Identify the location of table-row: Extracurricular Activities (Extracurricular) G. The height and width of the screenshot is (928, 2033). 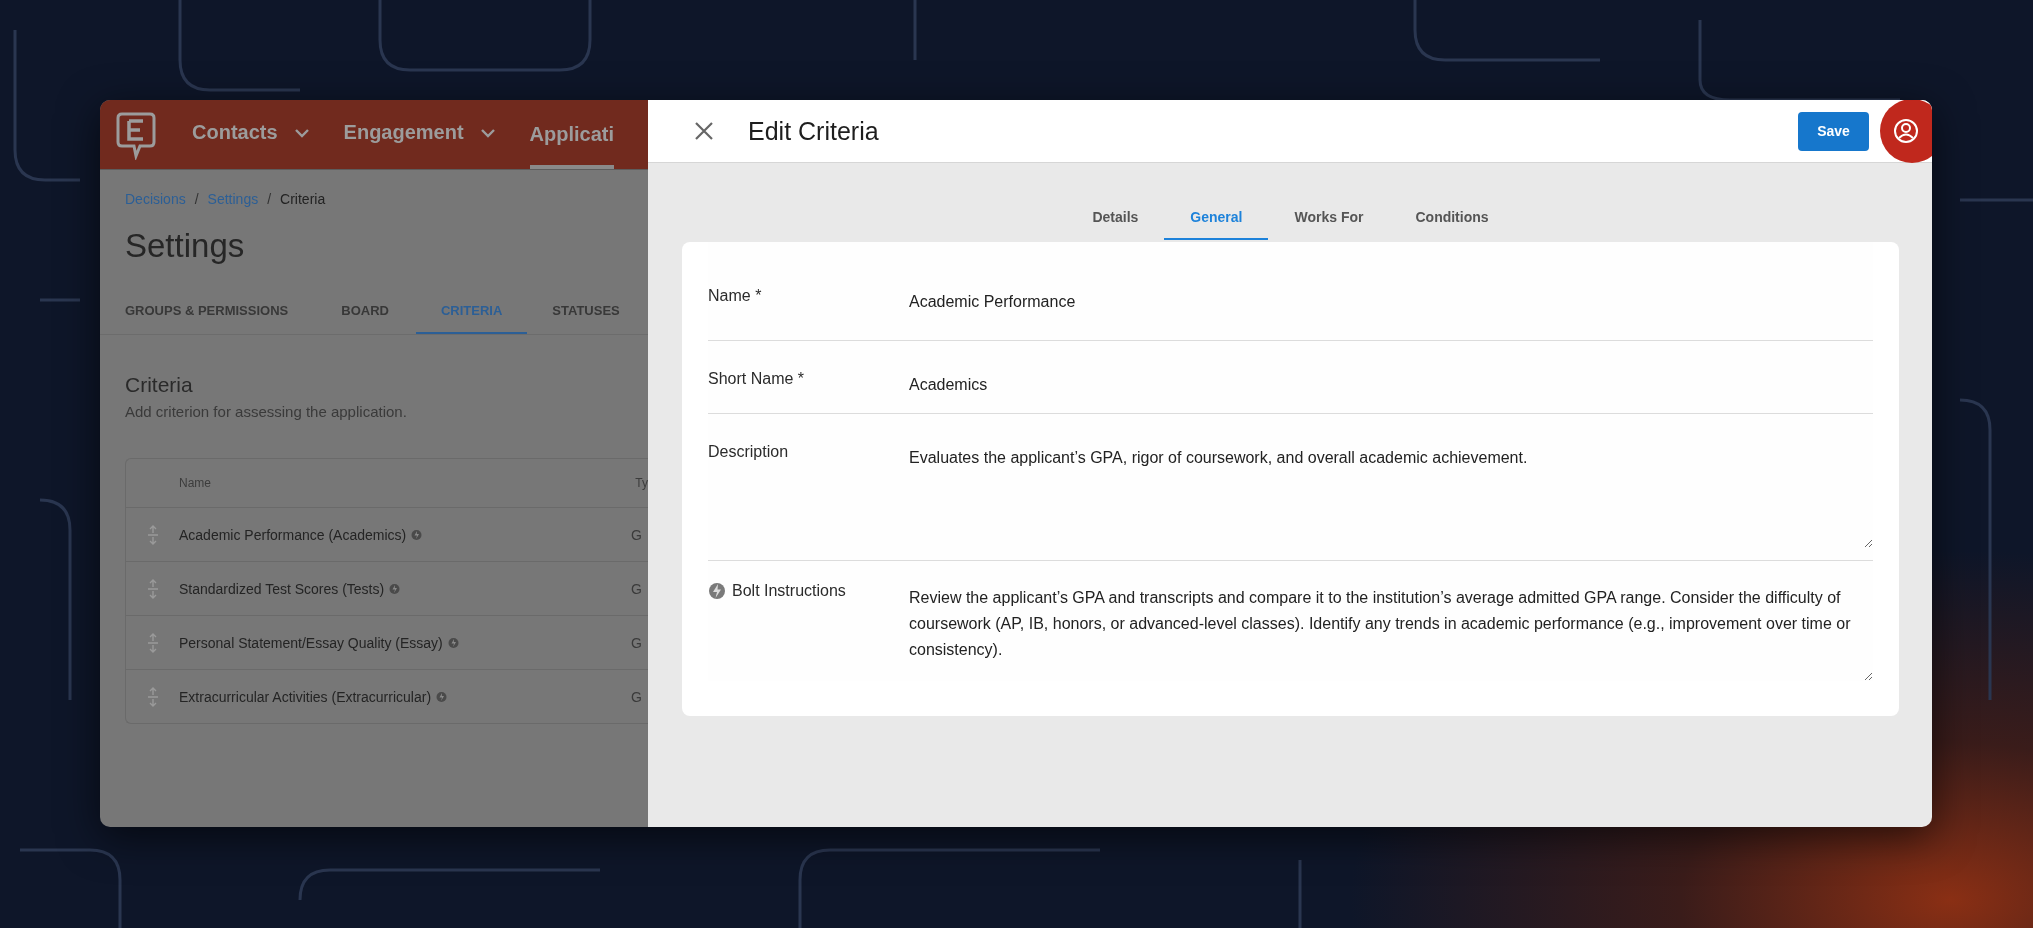
(387, 696).